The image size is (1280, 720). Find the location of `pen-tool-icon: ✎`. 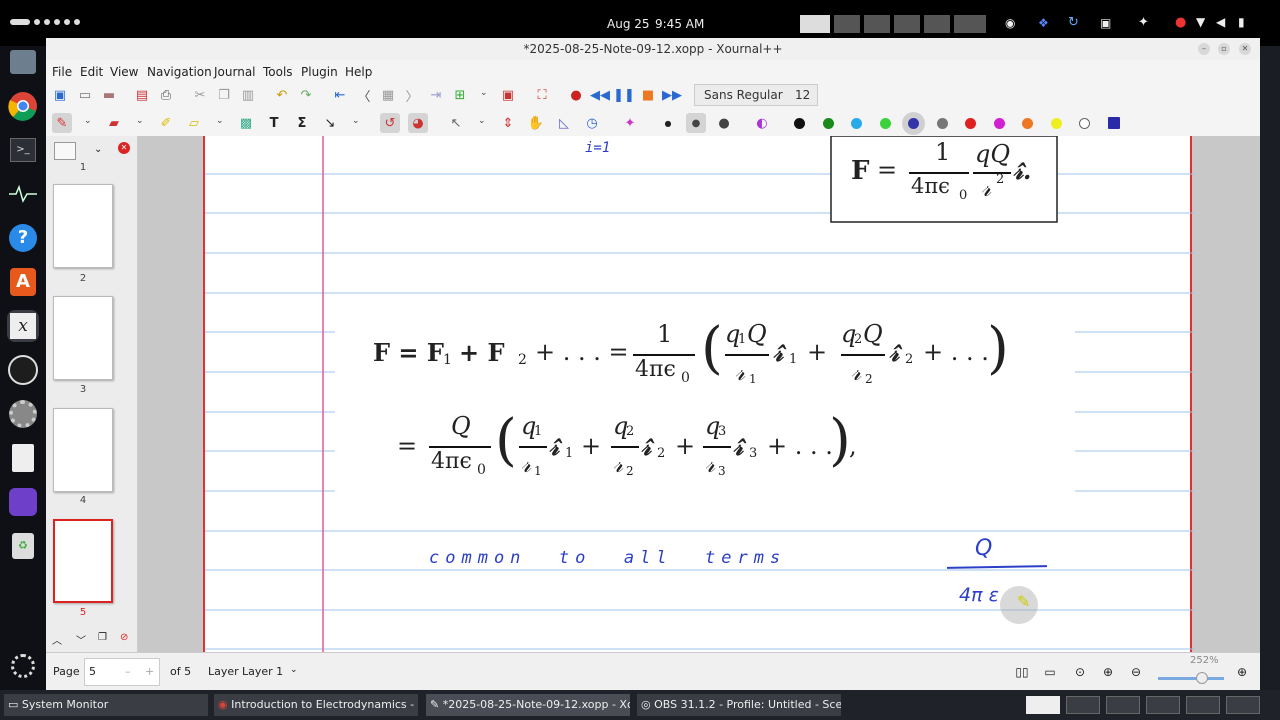

pen-tool-icon: ✎ is located at coordinates (62, 123).